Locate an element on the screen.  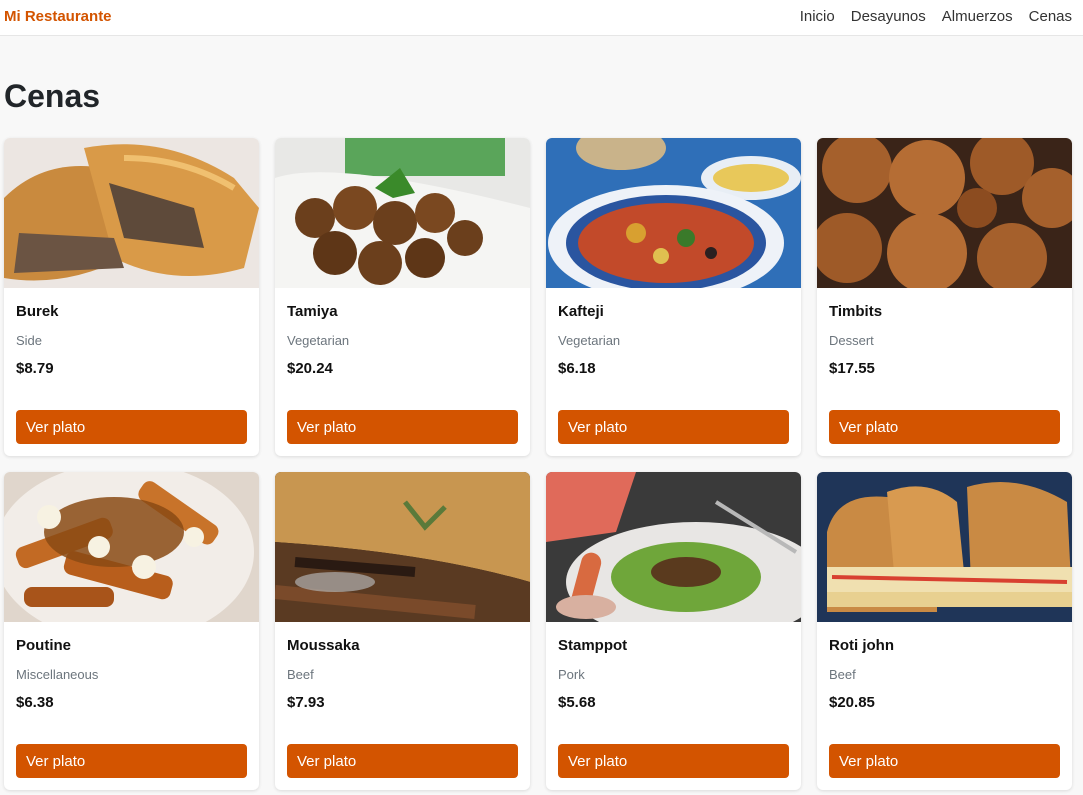
dish-price: $20.24 is located at coordinates (310, 368).